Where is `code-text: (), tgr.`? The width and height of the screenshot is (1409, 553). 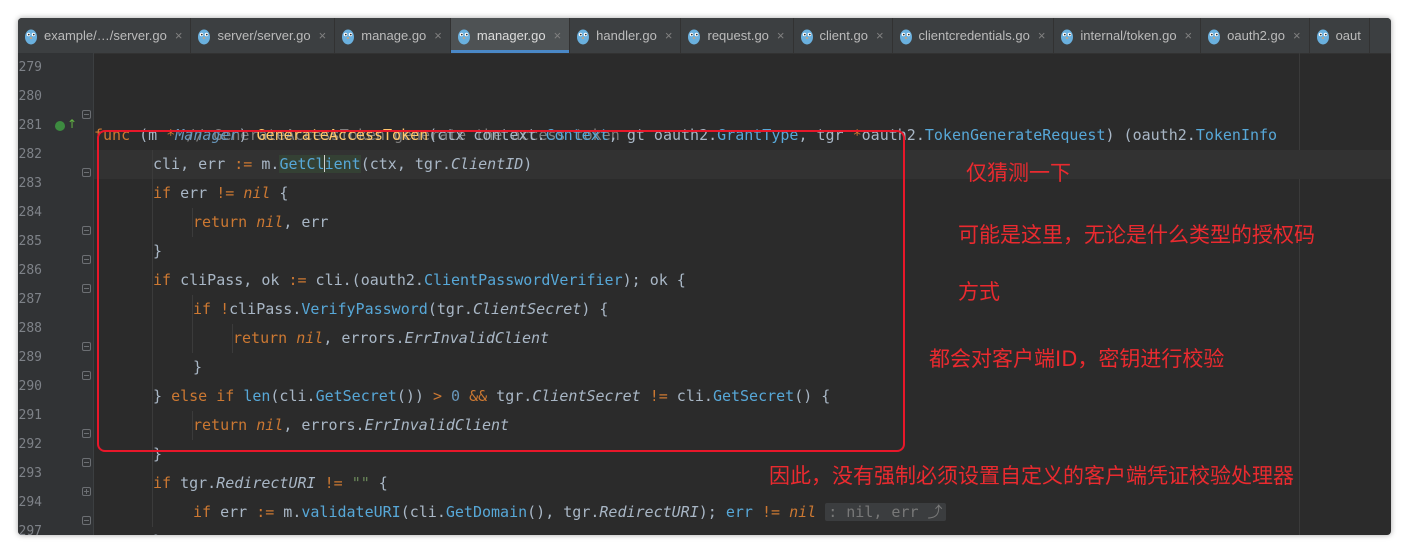
code-text: (), tgr. is located at coordinates (563, 512).